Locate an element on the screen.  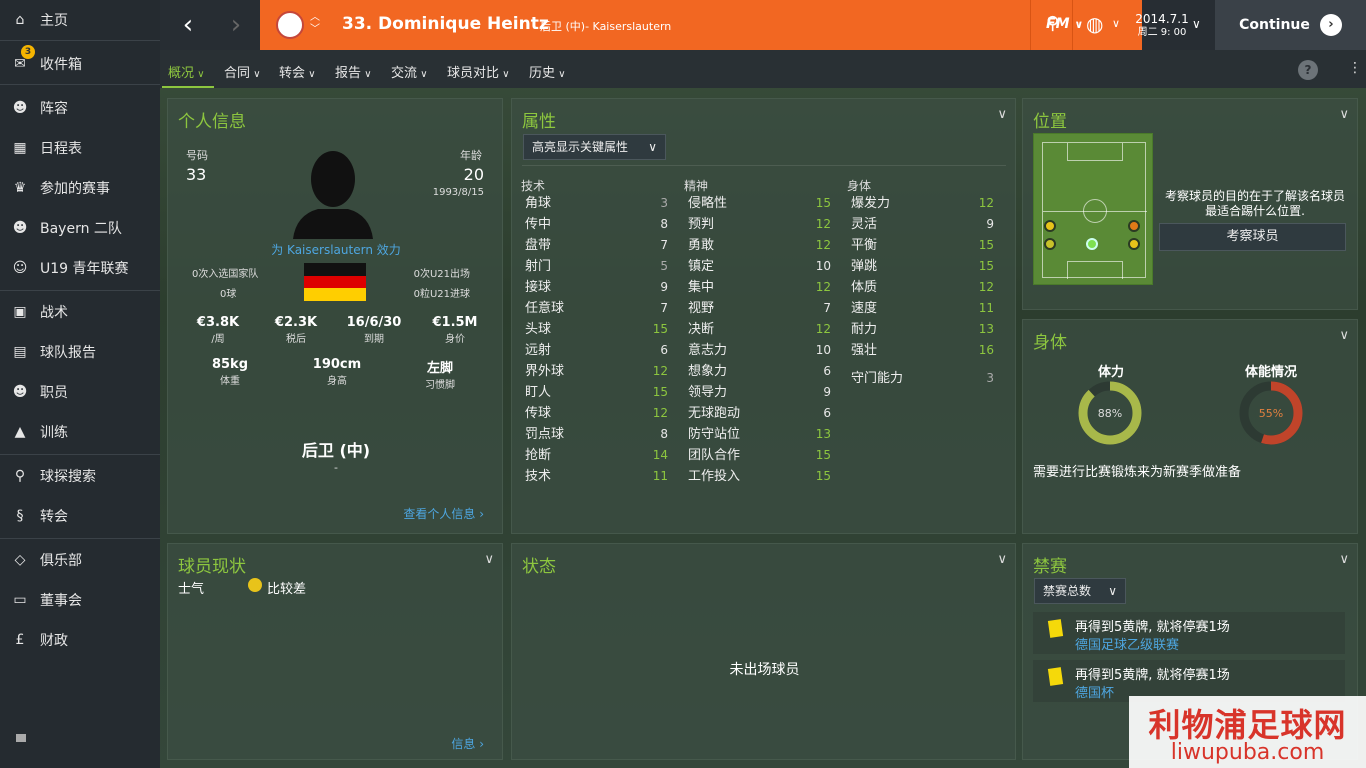
wage: €3.8K is located at coordinates (218, 322).